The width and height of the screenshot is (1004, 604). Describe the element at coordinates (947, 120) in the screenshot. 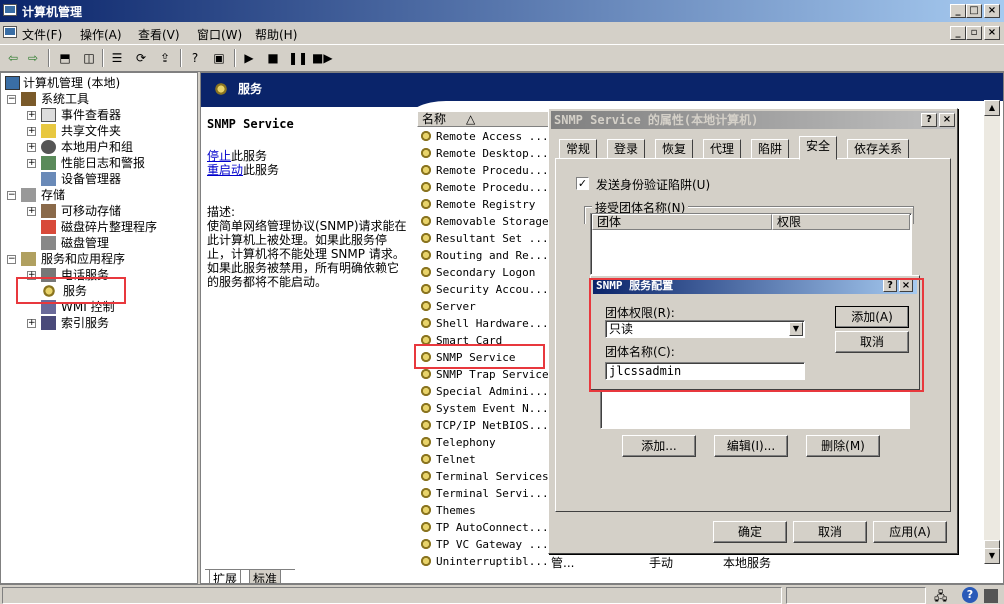

I see `dialog-close-button: ×` at that location.